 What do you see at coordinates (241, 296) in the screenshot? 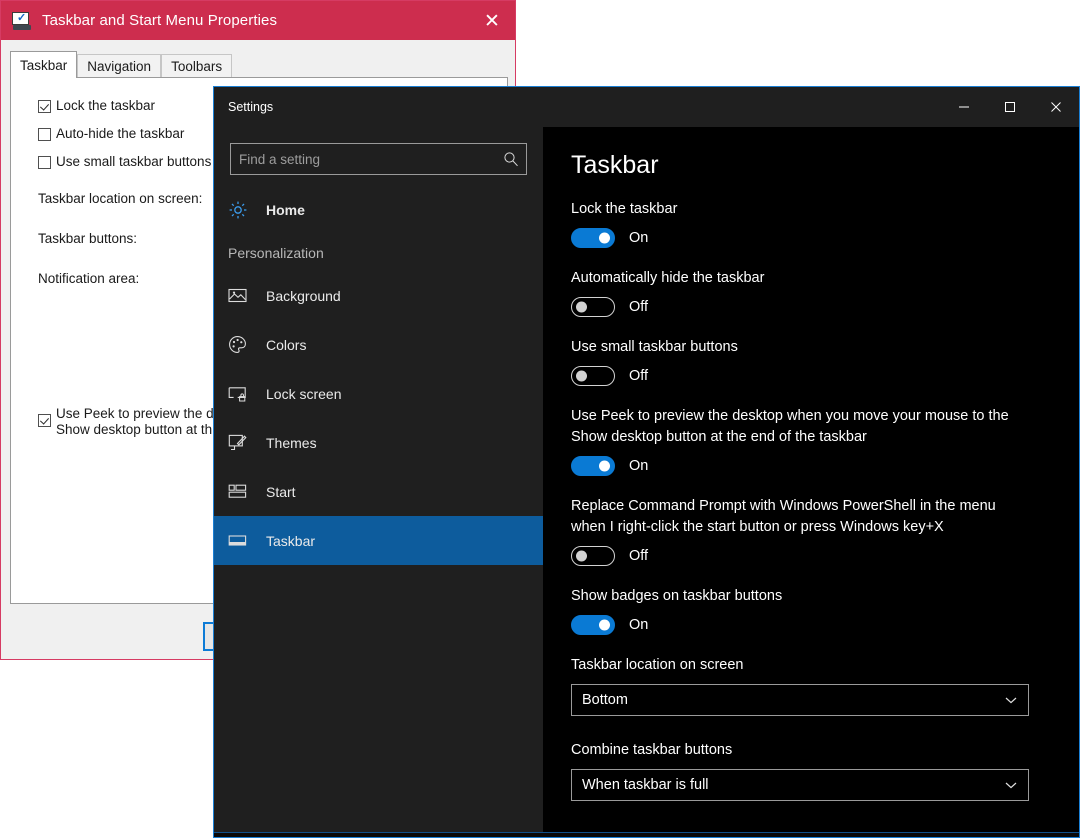
I see `image-icon` at bounding box center [241, 296].